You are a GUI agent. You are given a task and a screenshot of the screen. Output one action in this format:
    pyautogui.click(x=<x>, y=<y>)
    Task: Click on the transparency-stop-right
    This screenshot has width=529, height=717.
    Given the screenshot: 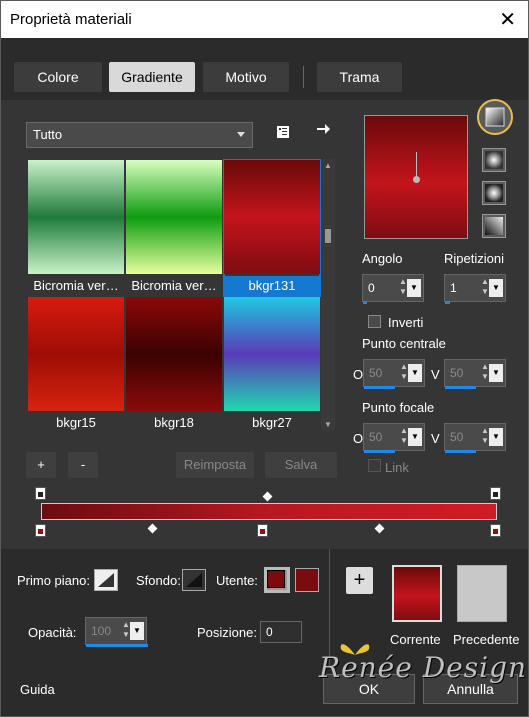 What is the action you would take?
    pyautogui.click(x=495, y=493)
    